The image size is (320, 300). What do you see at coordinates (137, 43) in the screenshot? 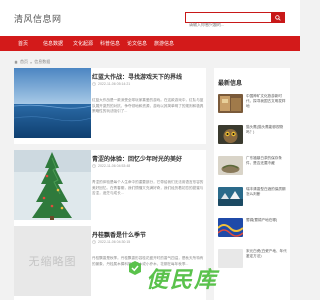
I see `nav-item-papers: 论文信息` at bounding box center [137, 43].